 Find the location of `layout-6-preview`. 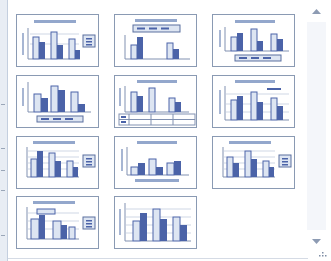

layout-6-preview is located at coordinates (254, 100).